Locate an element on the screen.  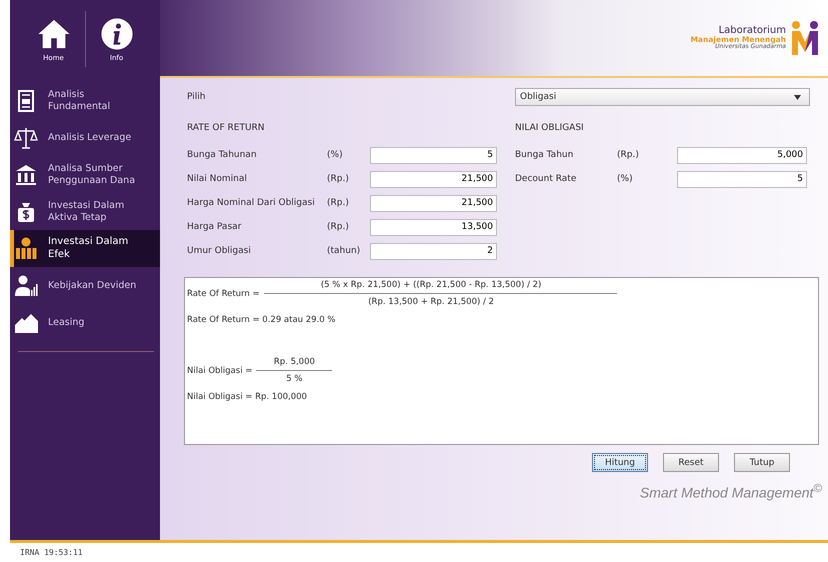
field-label: Umur Obligasi is located at coordinates (219, 251).